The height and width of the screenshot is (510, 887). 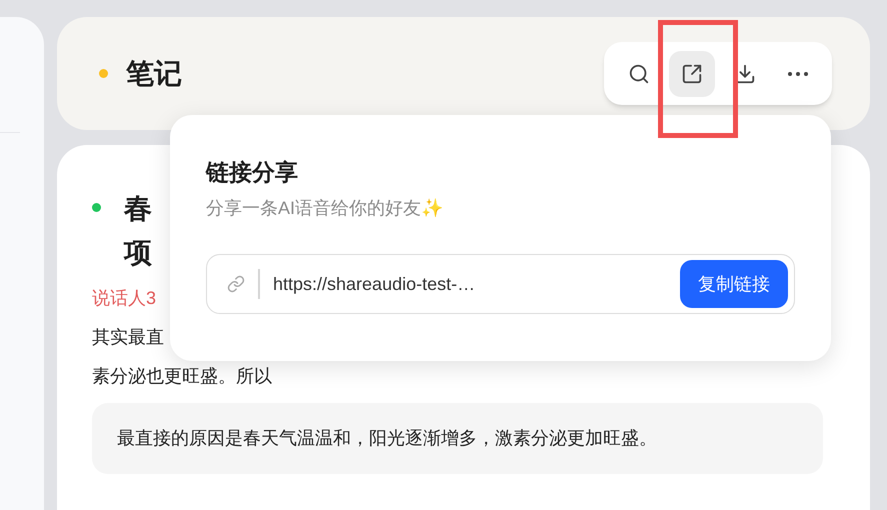 What do you see at coordinates (639, 73) in the screenshot?
I see `search-icon` at bounding box center [639, 73].